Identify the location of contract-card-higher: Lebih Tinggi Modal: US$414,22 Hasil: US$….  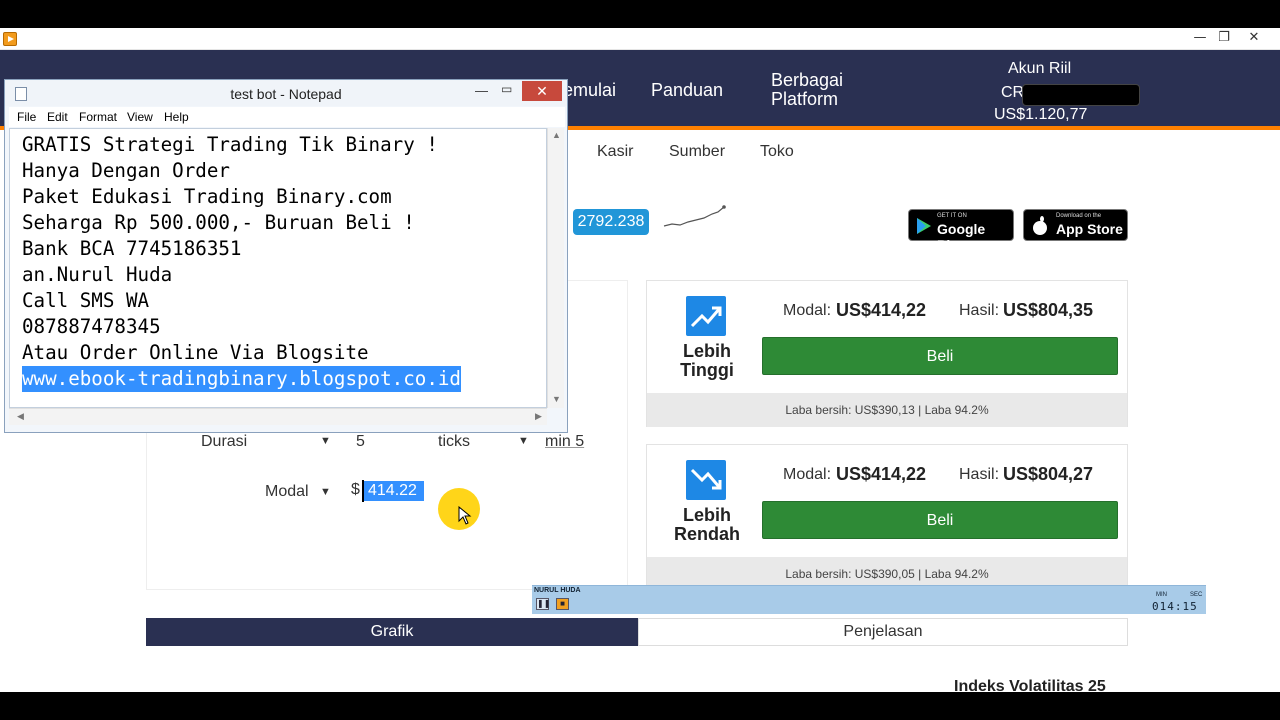
(887, 353).